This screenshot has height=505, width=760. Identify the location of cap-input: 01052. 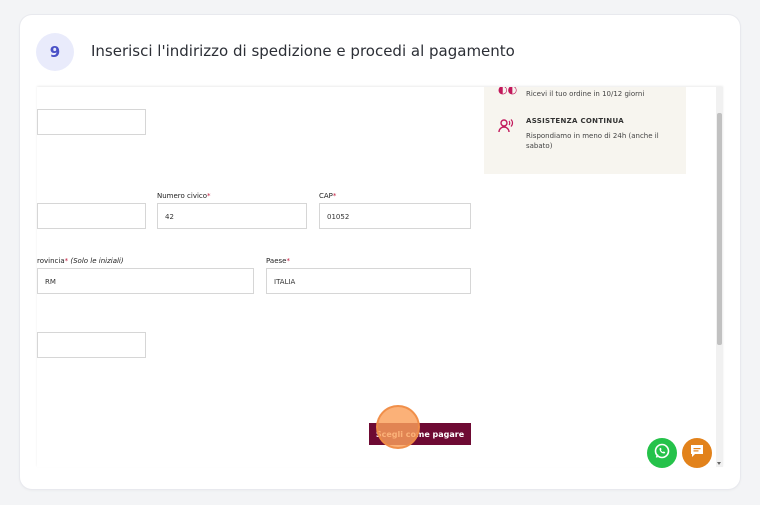
(395, 216).